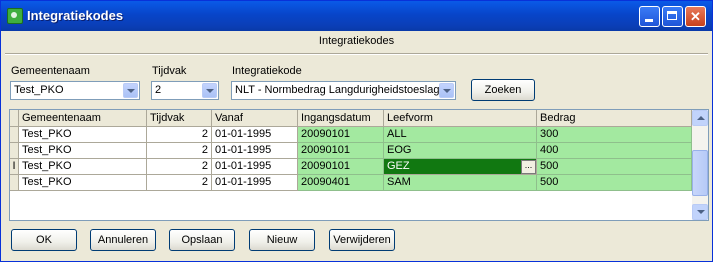  Describe the element at coordinates (649, 16) in the screenshot. I see `minimize-button` at that location.